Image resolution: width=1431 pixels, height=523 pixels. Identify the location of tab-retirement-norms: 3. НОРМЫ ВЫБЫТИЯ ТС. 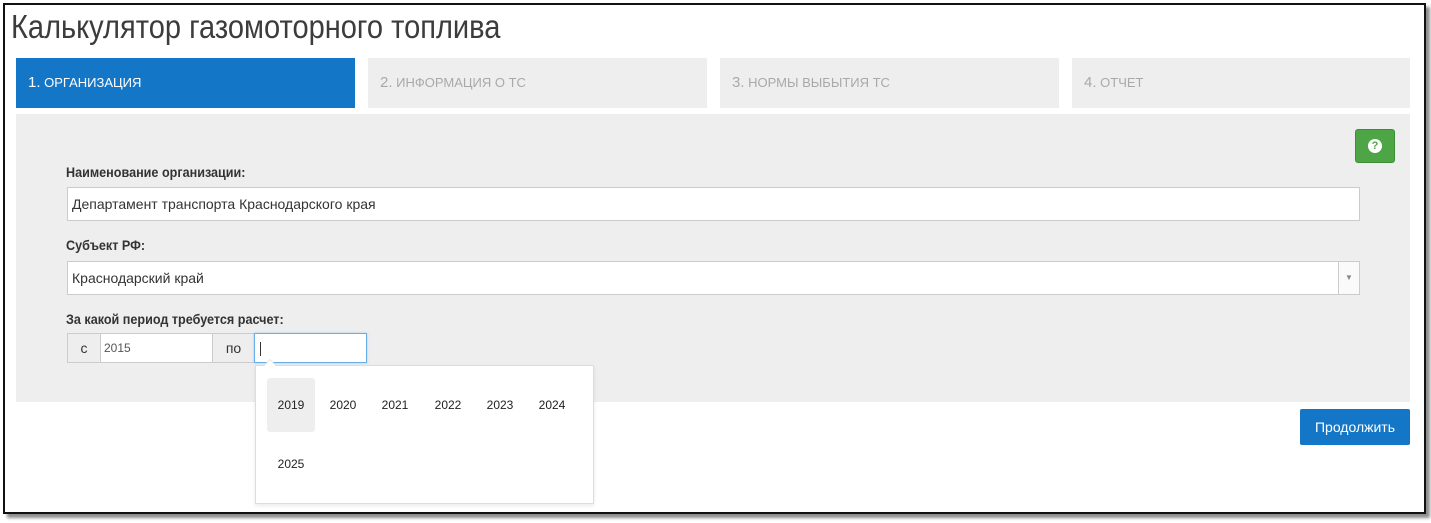
(889, 83).